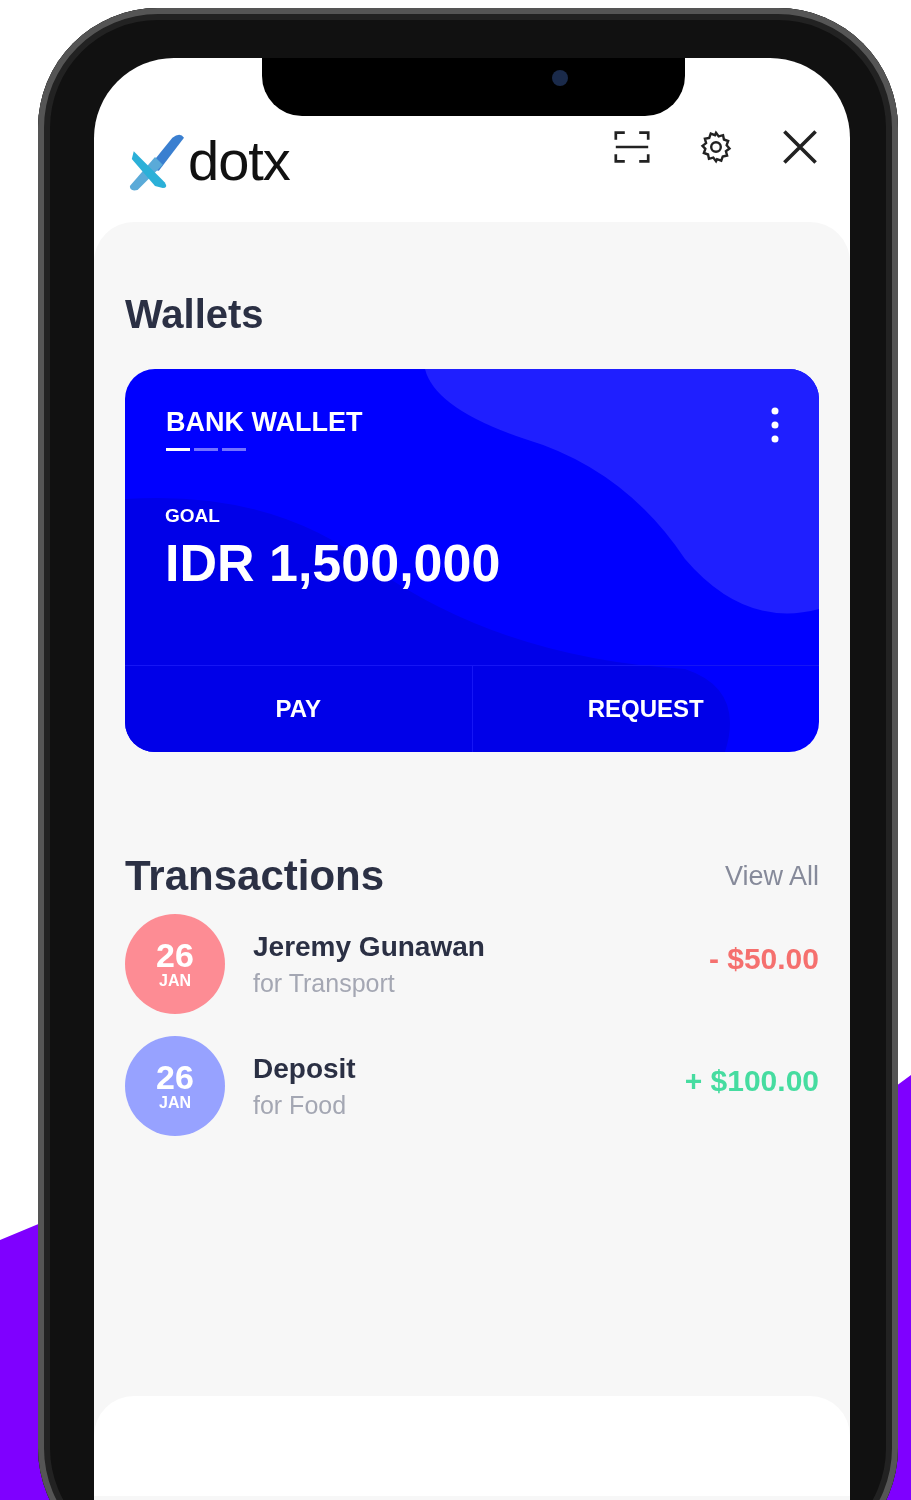 This screenshot has height=1500, width=911. I want to click on action-button: PAY, so click(298, 709).